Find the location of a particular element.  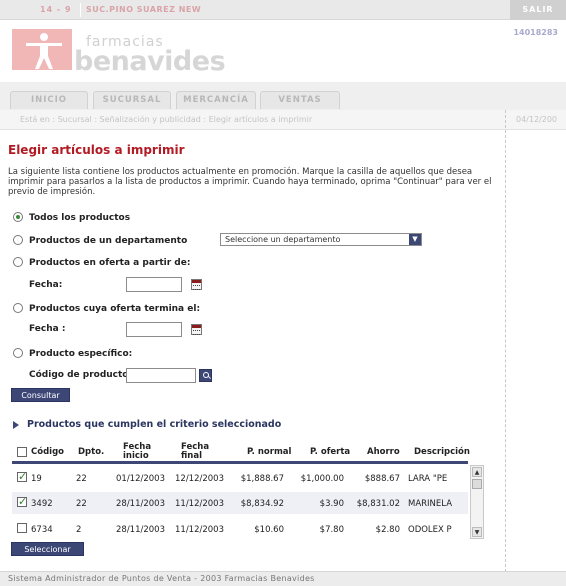

label-offer-ends: Productos cuya oferta termina el: is located at coordinates (115, 309).